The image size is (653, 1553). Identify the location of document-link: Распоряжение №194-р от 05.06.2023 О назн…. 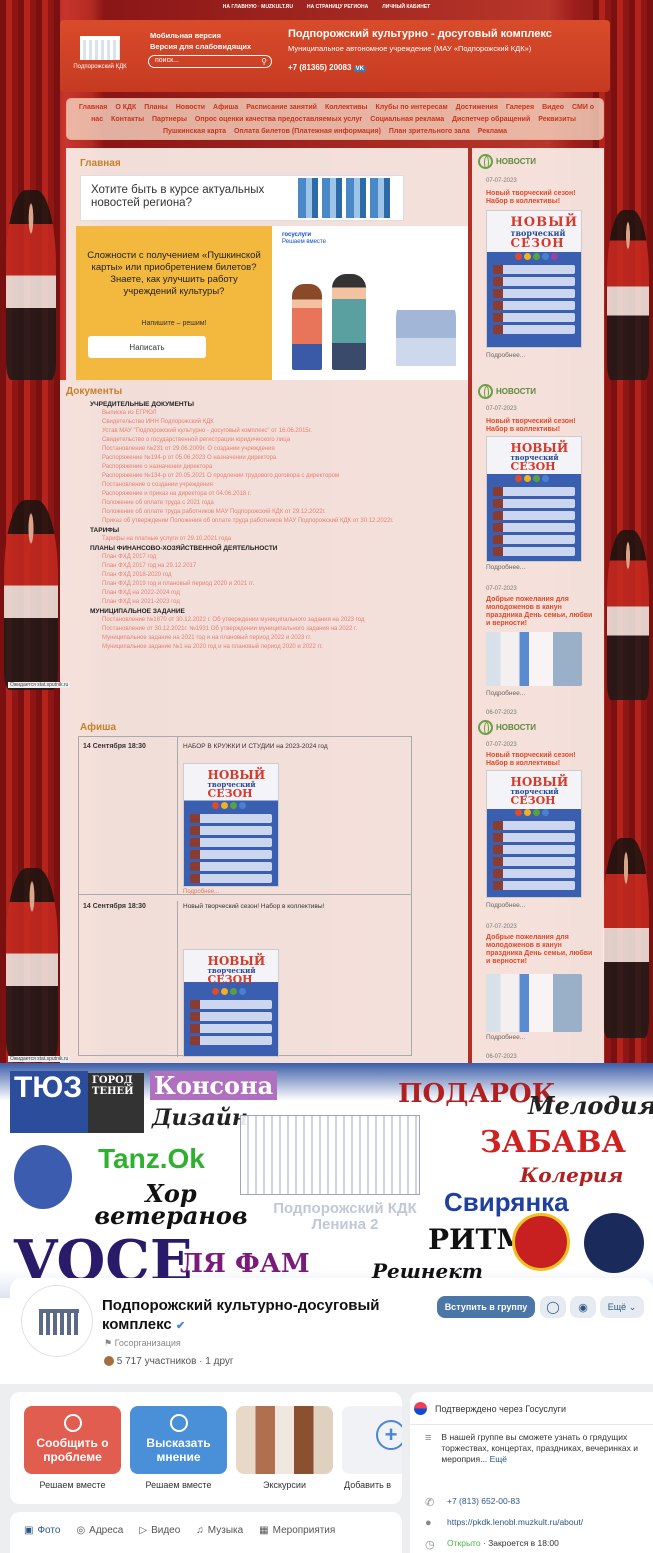
(276, 458).